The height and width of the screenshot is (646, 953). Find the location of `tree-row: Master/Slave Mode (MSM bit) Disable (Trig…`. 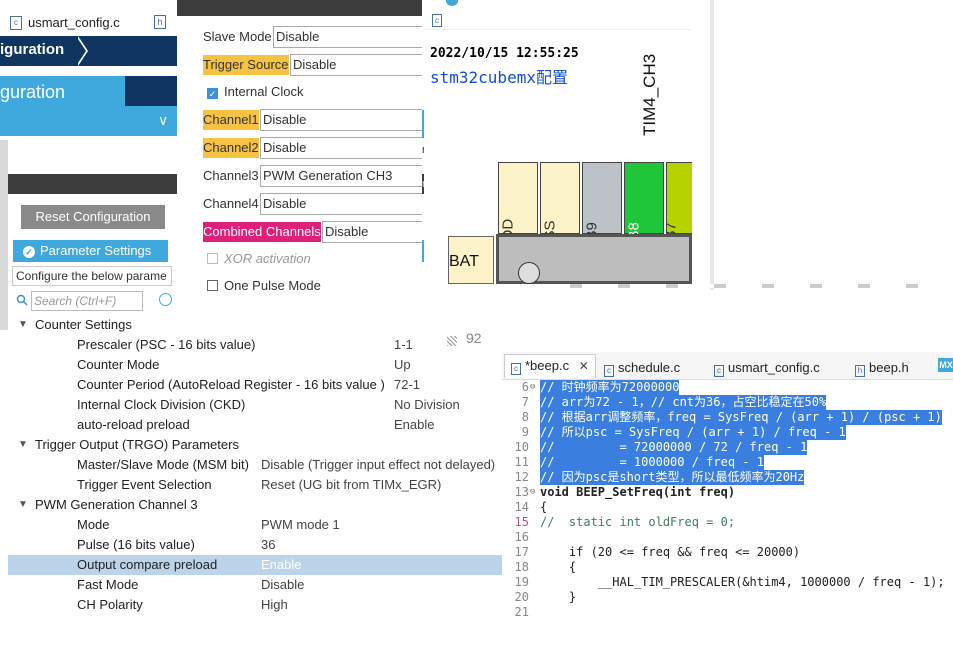

tree-row: Master/Slave Mode (MSM bit) Disable (Trig… is located at coordinates (255, 465).